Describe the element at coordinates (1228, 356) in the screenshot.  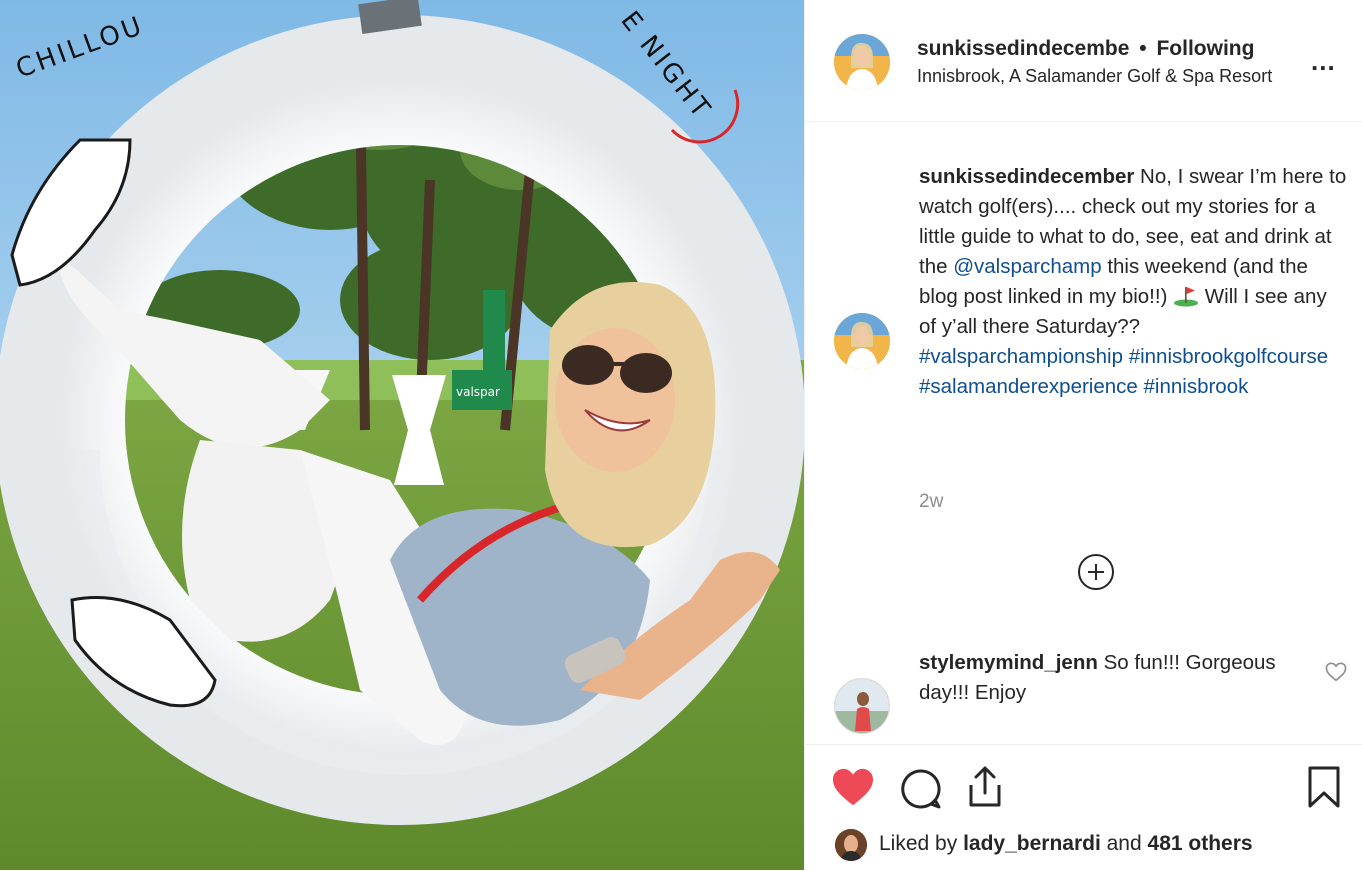
I see `hashtag-link: #innisbrookgolfcourse` at that location.